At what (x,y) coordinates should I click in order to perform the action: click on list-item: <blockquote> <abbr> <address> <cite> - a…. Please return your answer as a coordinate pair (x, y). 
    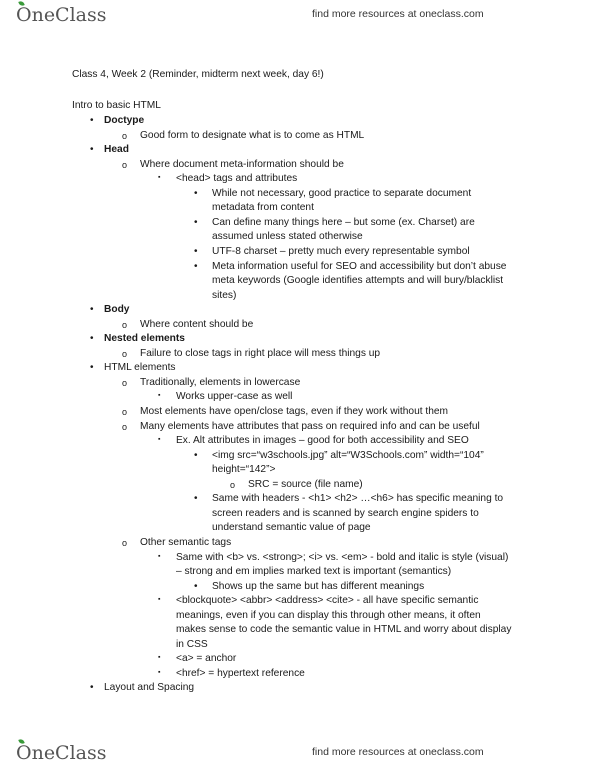
    Looking at the image, I should click on (327, 601).